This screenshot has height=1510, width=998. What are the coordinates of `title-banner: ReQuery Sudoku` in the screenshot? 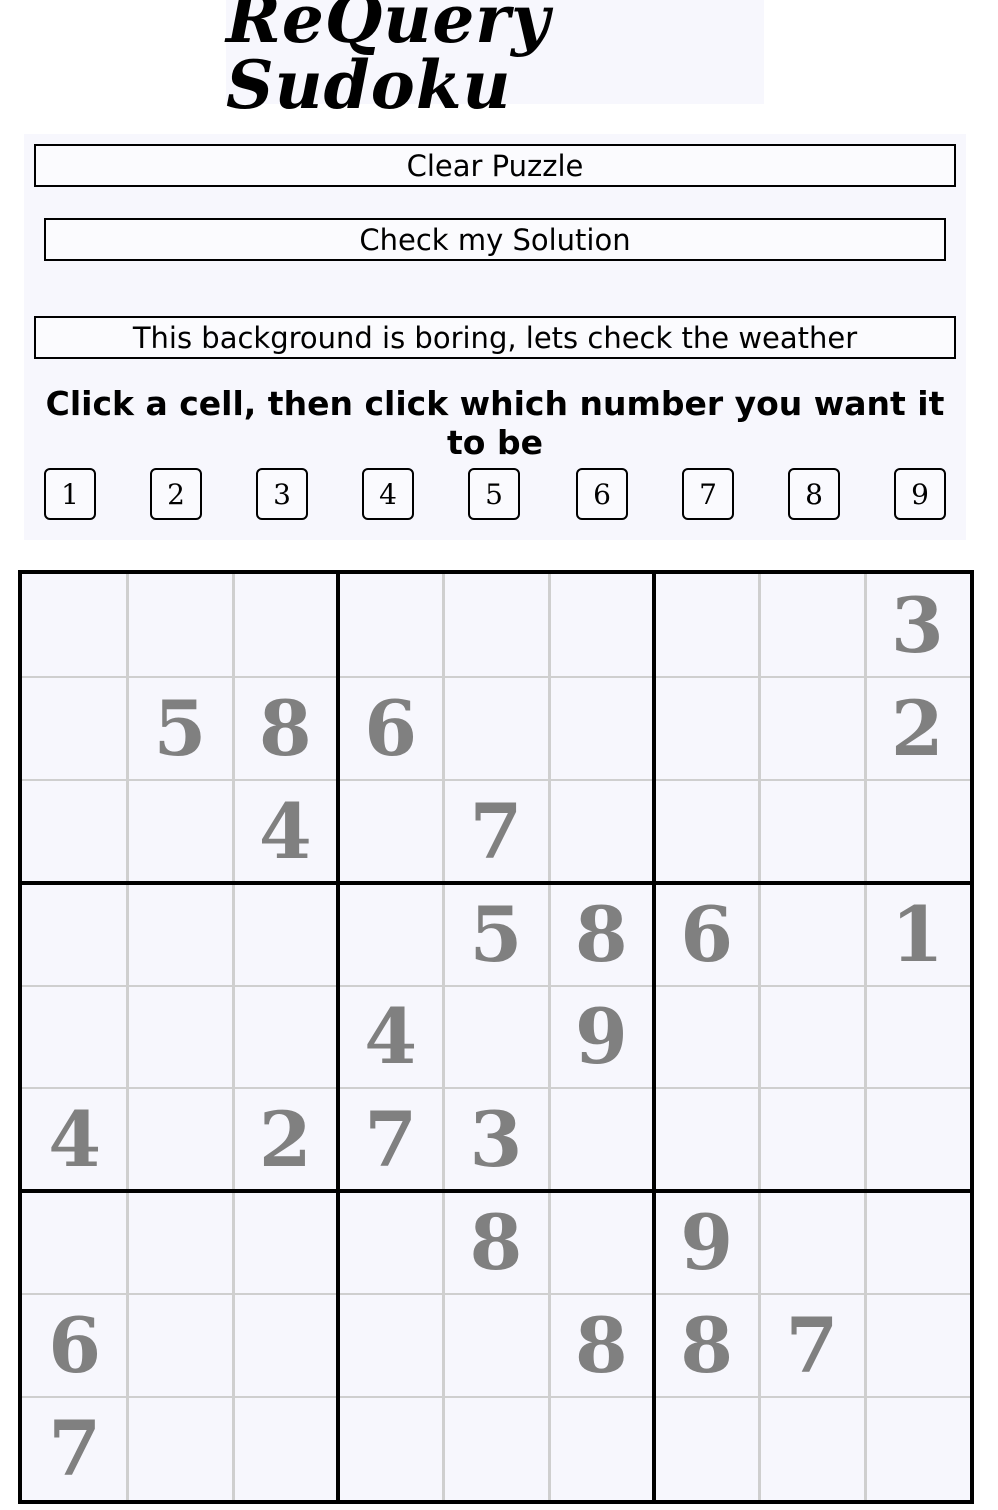 It's located at (495, 59).